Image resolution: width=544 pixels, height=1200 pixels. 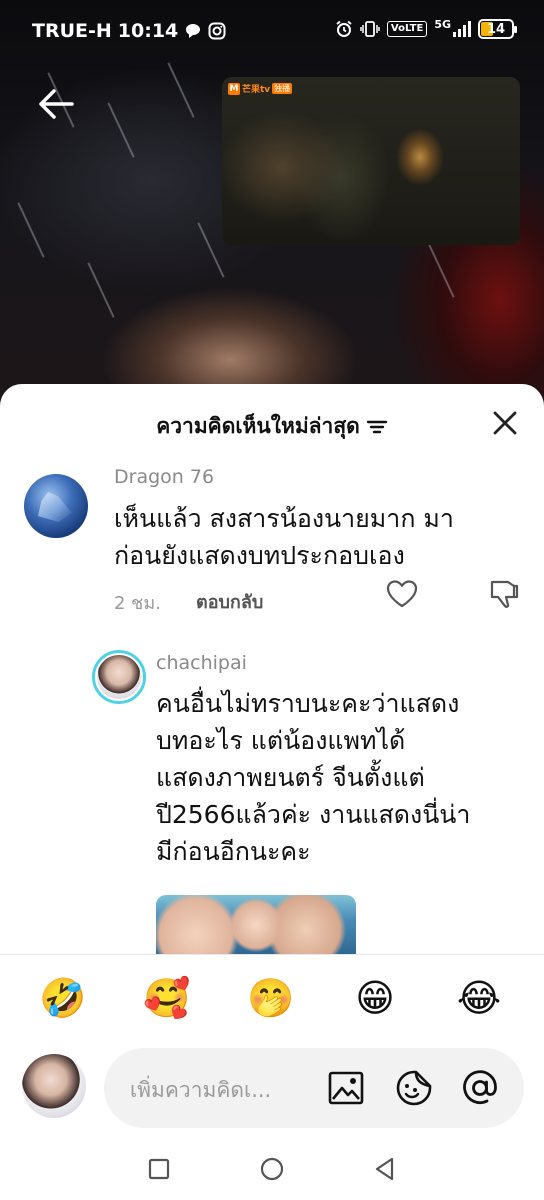 What do you see at coordinates (258, 426) in the screenshot?
I see `sheet-title: ความคิดเห็นใหม่ล่าสุด` at bounding box center [258, 426].